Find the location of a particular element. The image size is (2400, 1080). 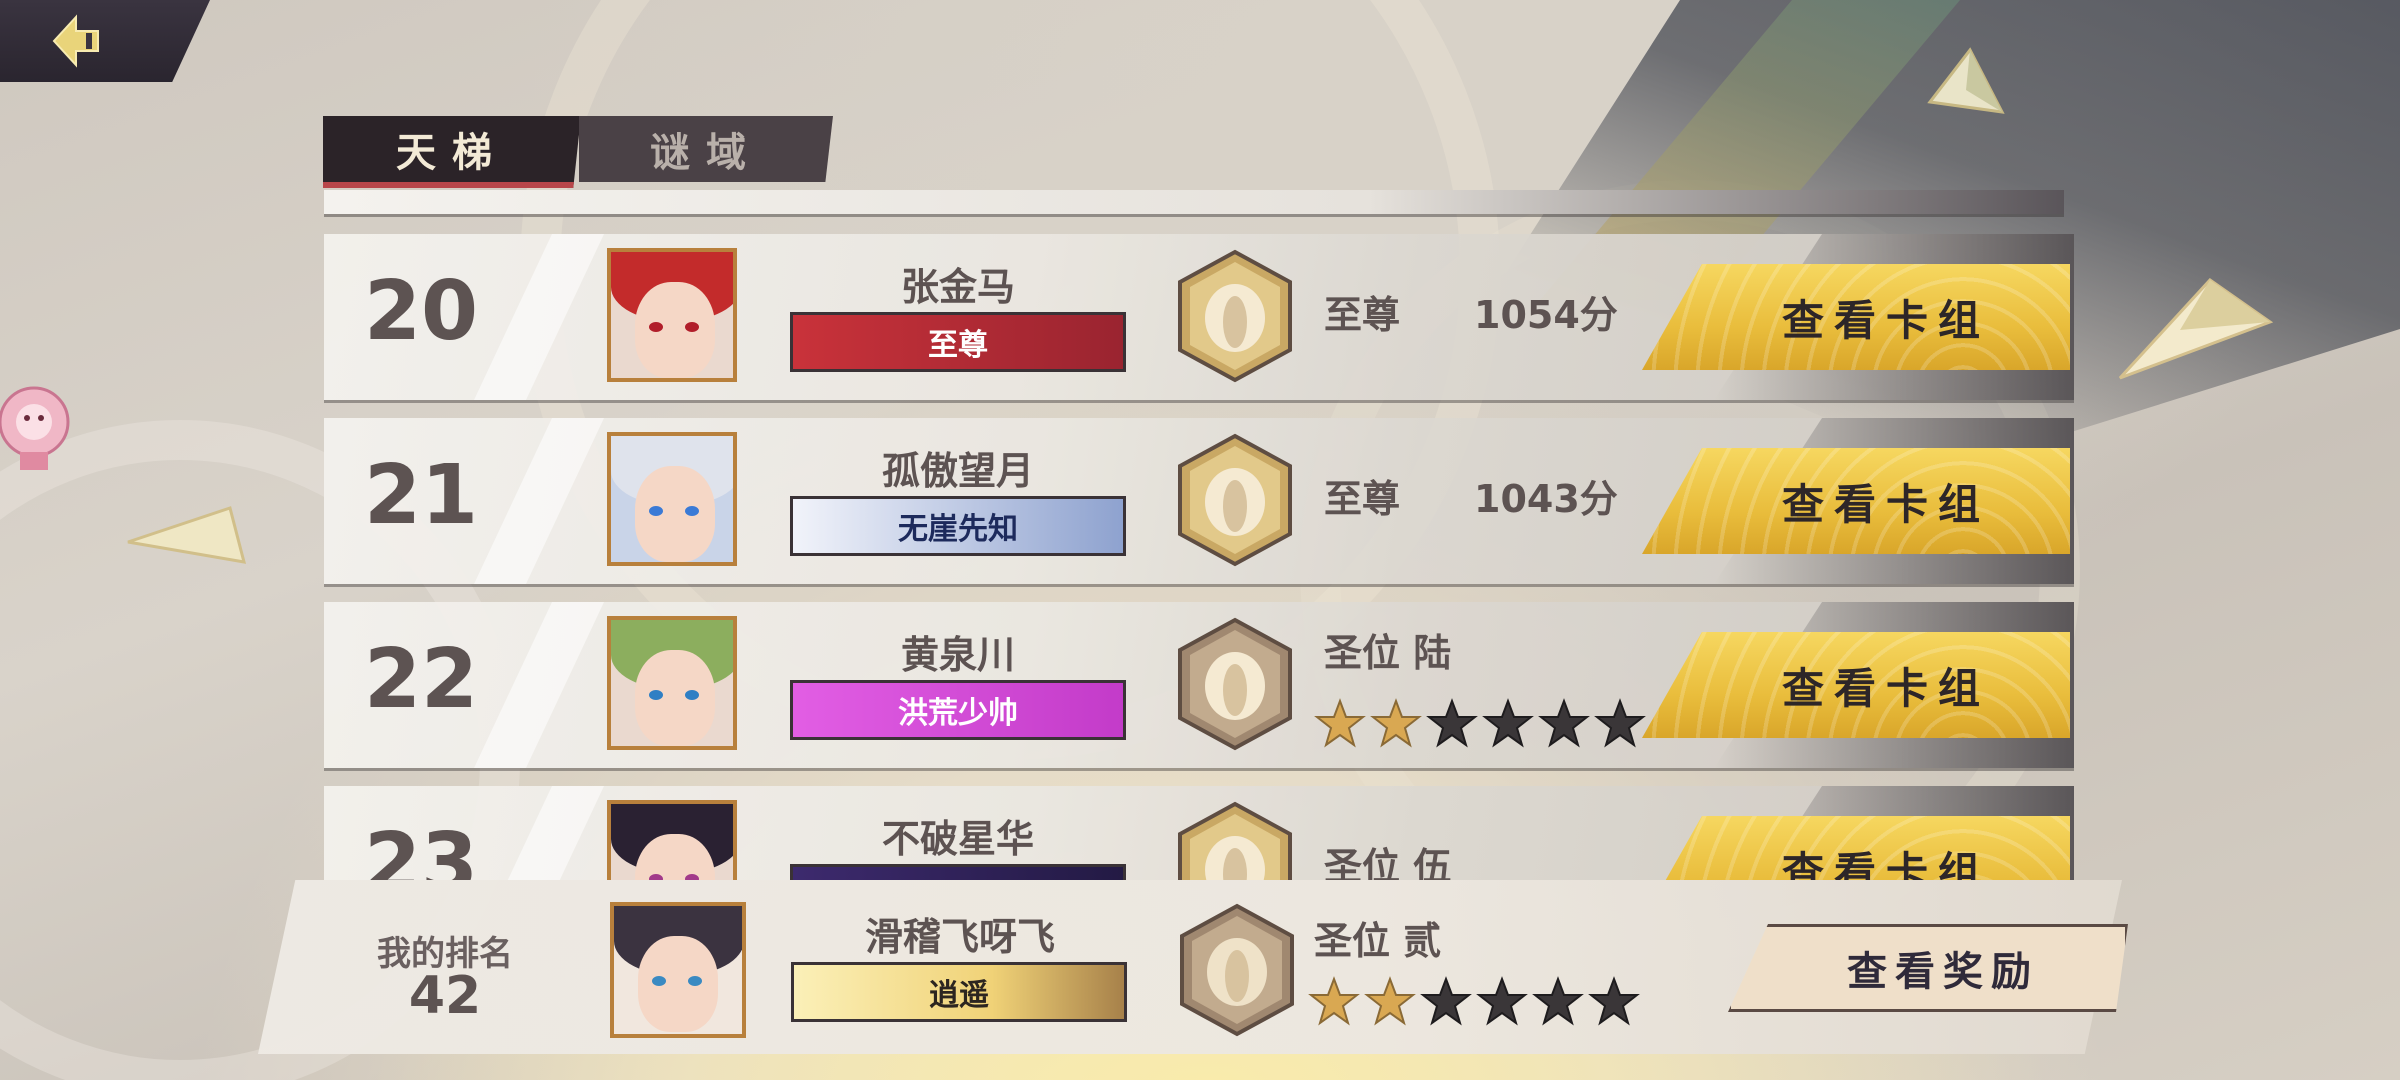

tab-mystery-realm: 谜域 is located at coordinates (706, 149).